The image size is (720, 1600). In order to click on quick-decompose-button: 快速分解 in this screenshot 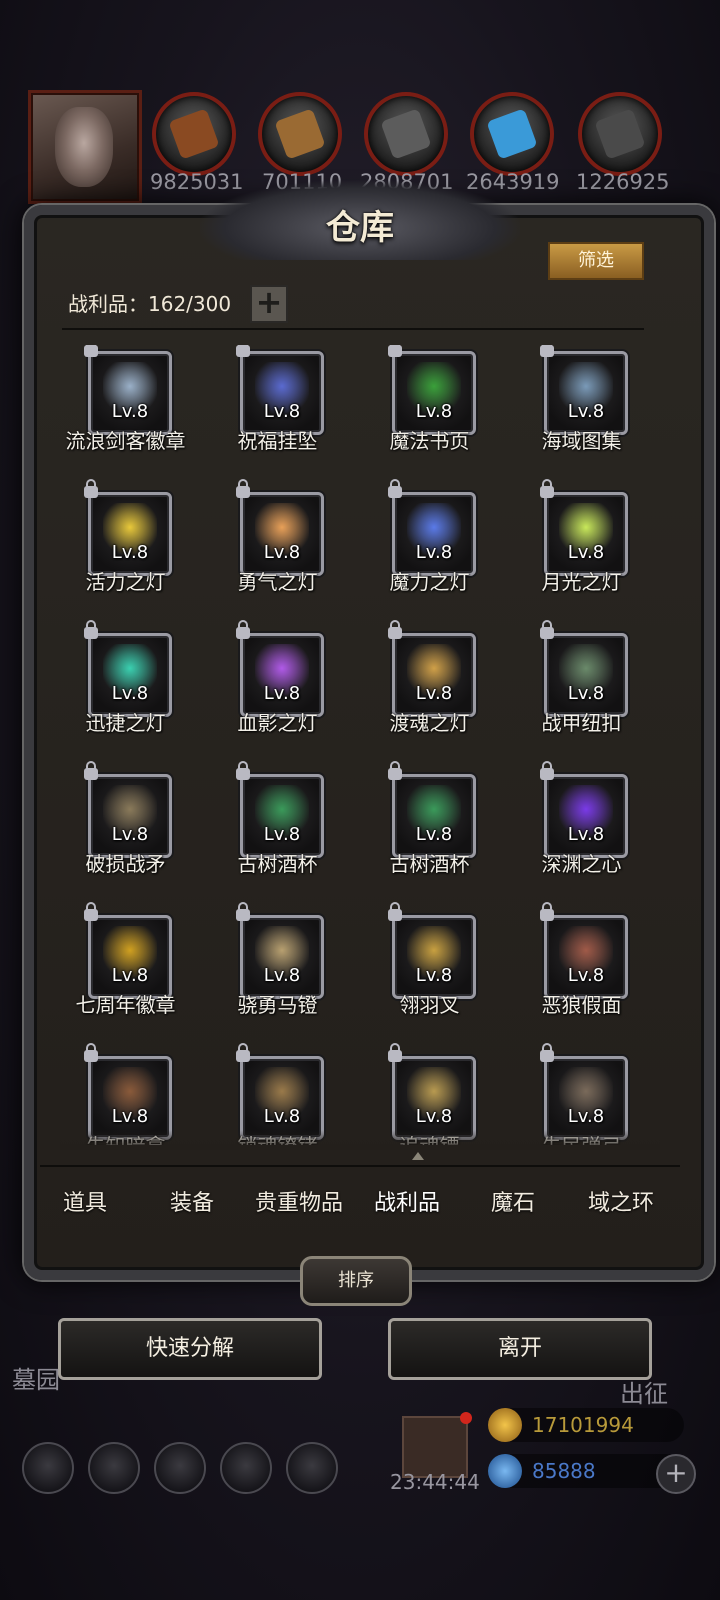, I will do `click(190, 1349)`.